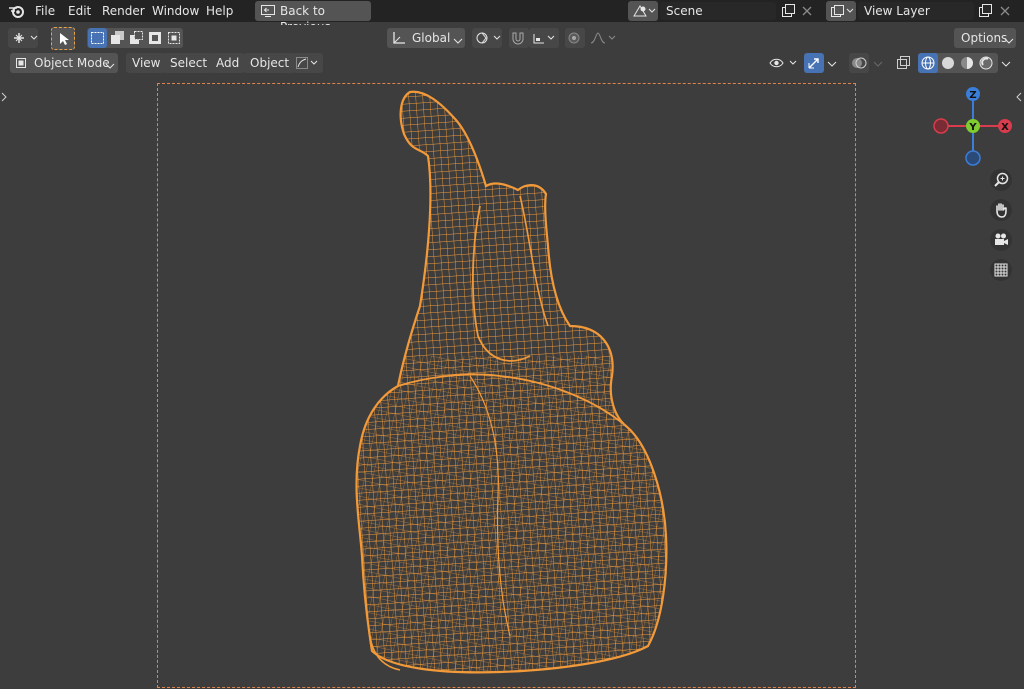 The image size is (1024, 689). Describe the element at coordinates (512, 63) in the screenshot. I see `viewport-header: Object Mode View Select Add Object` at that location.